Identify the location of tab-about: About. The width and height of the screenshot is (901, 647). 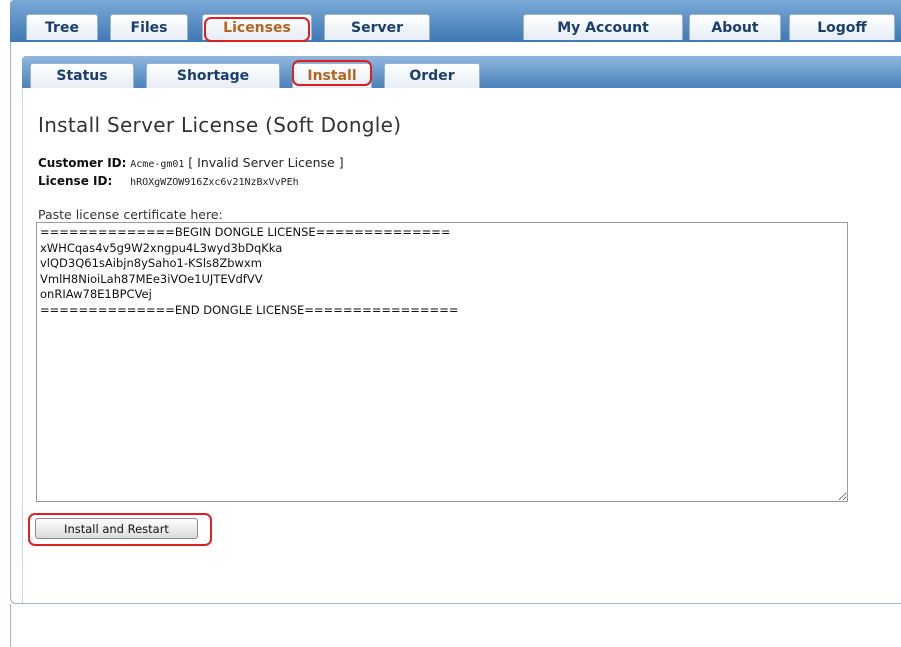
(735, 27).